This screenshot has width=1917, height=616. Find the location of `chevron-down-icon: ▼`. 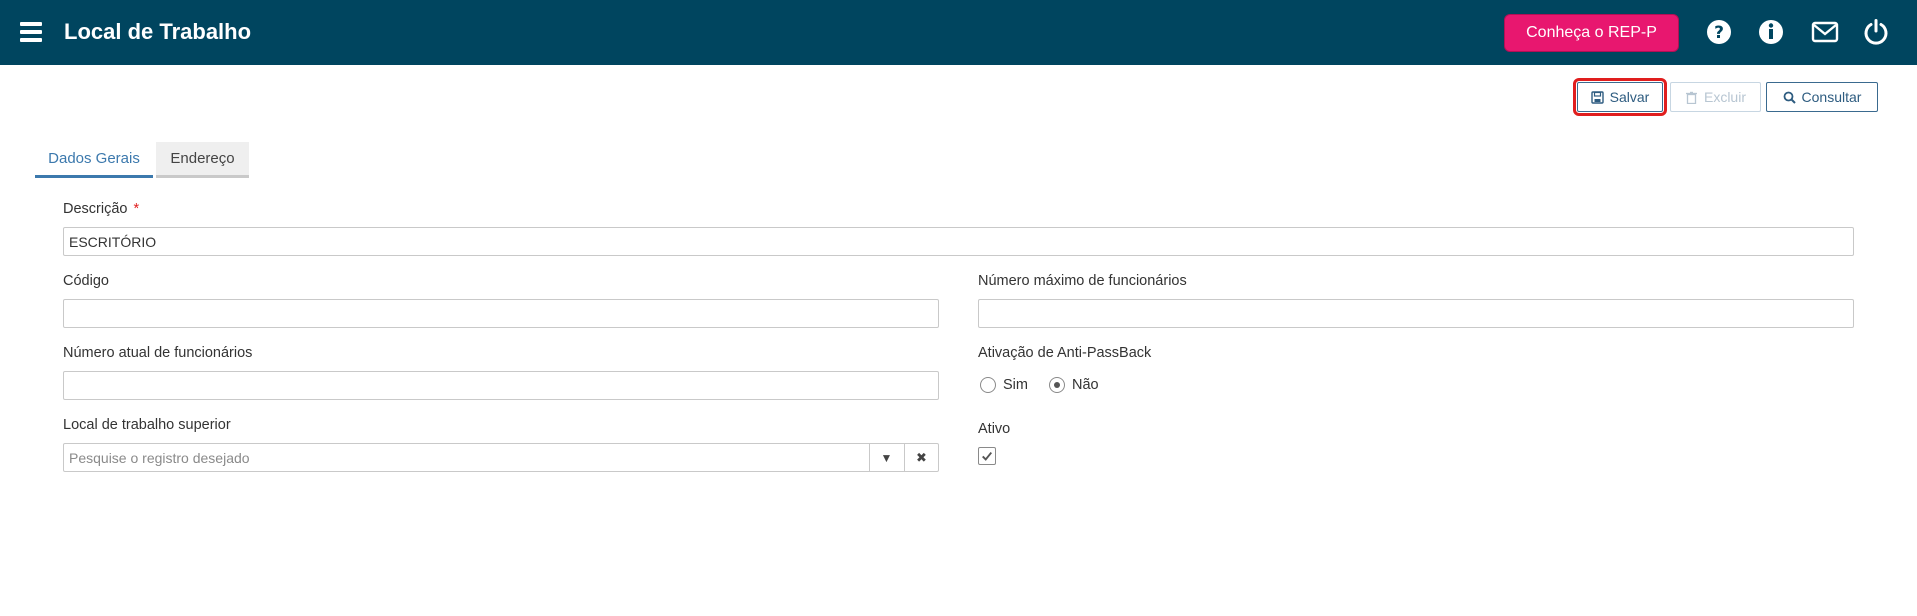

chevron-down-icon: ▼ is located at coordinates (886, 457).